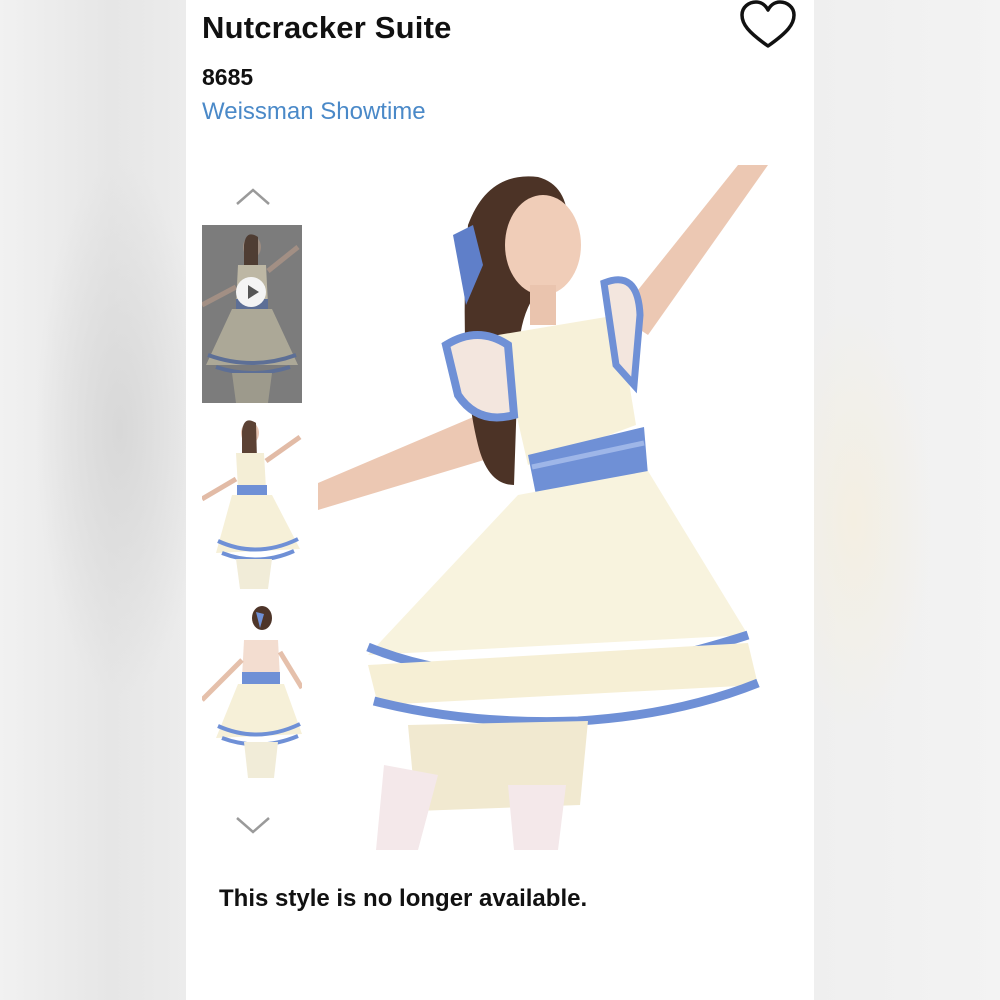  I want to click on thumbnail-front-image, so click(252, 502).